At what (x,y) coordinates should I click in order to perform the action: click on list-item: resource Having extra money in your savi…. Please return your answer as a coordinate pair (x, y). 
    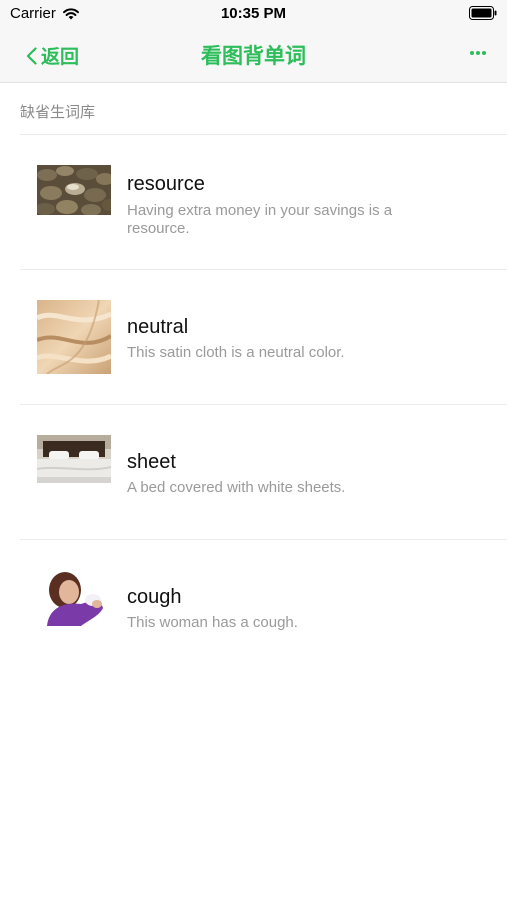
    Looking at the image, I should click on (263, 202).